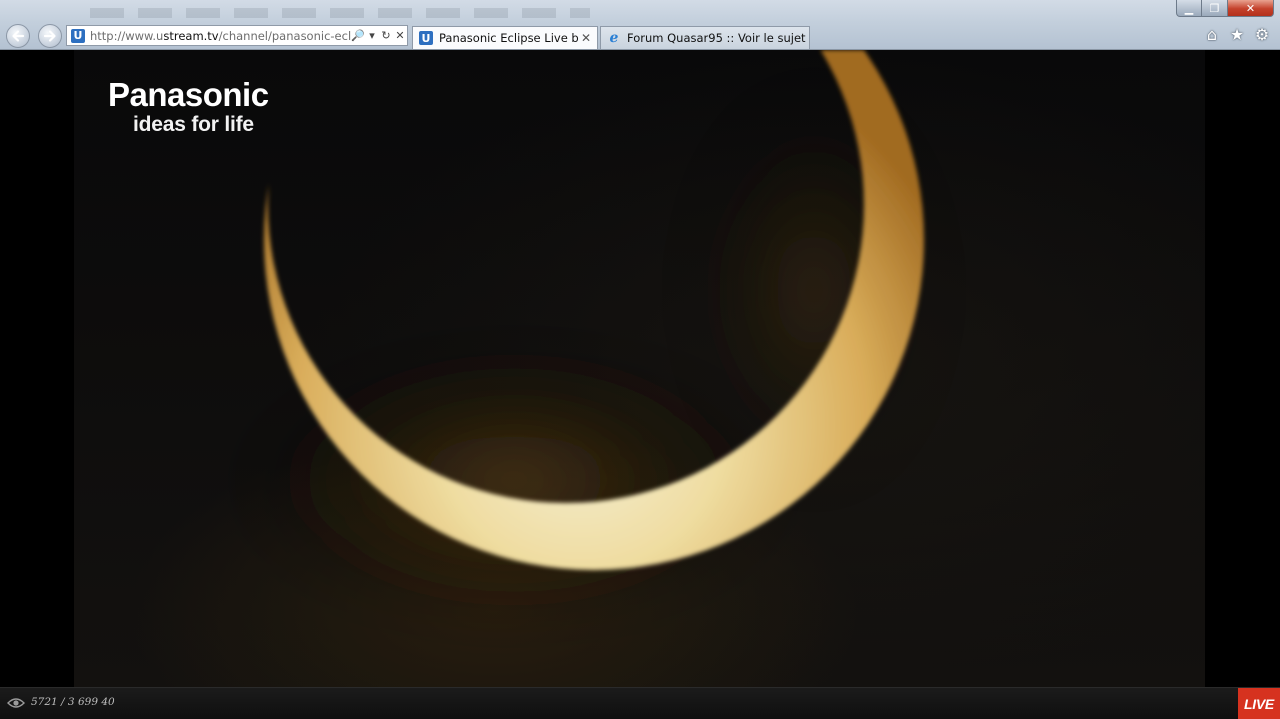 This screenshot has width=1280, height=719. I want to click on url-path: /channel/panasonic-eclipse, so click(284, 35).